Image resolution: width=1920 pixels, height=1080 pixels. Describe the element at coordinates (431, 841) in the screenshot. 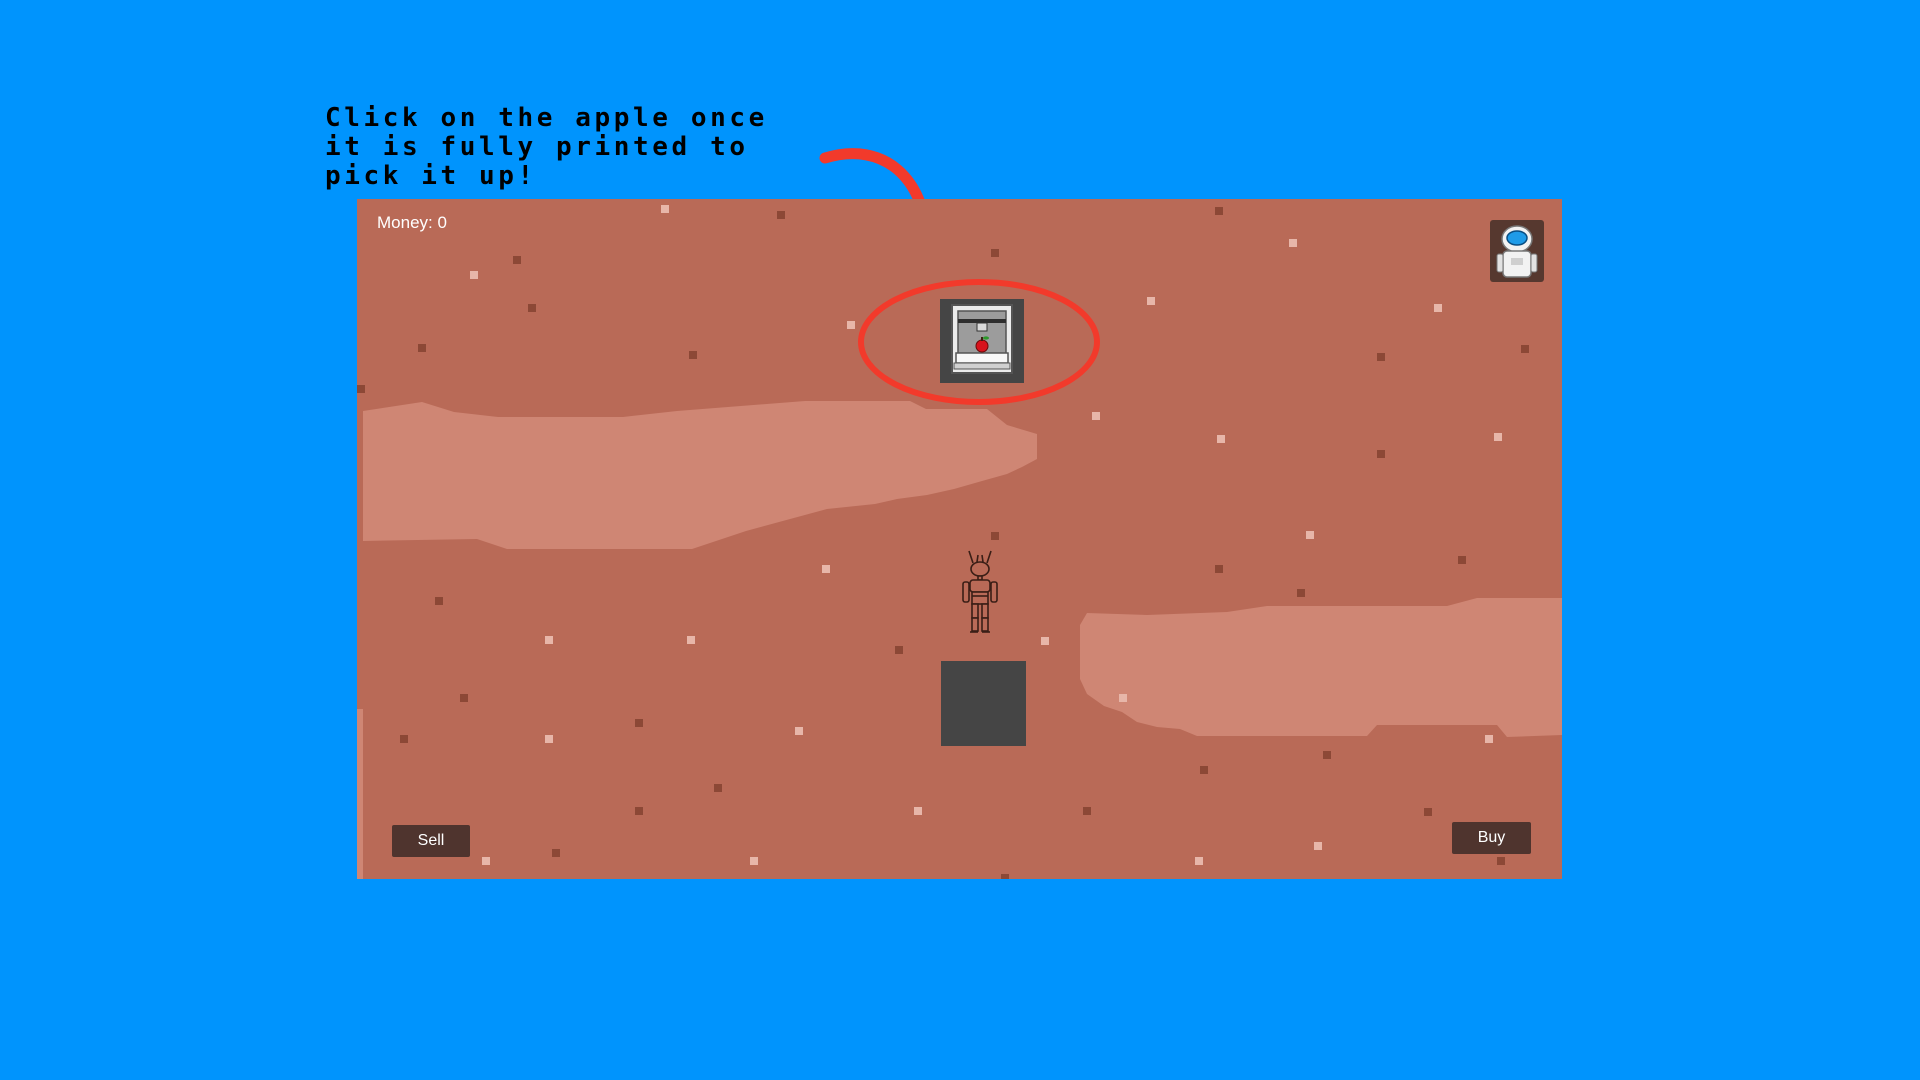

I see `sell-button: Sell` at that location.